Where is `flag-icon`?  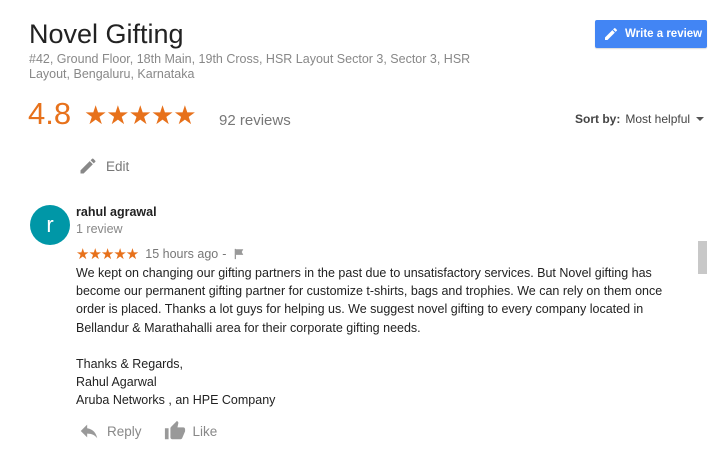 flag-icon is located at coordinates (239, 254).